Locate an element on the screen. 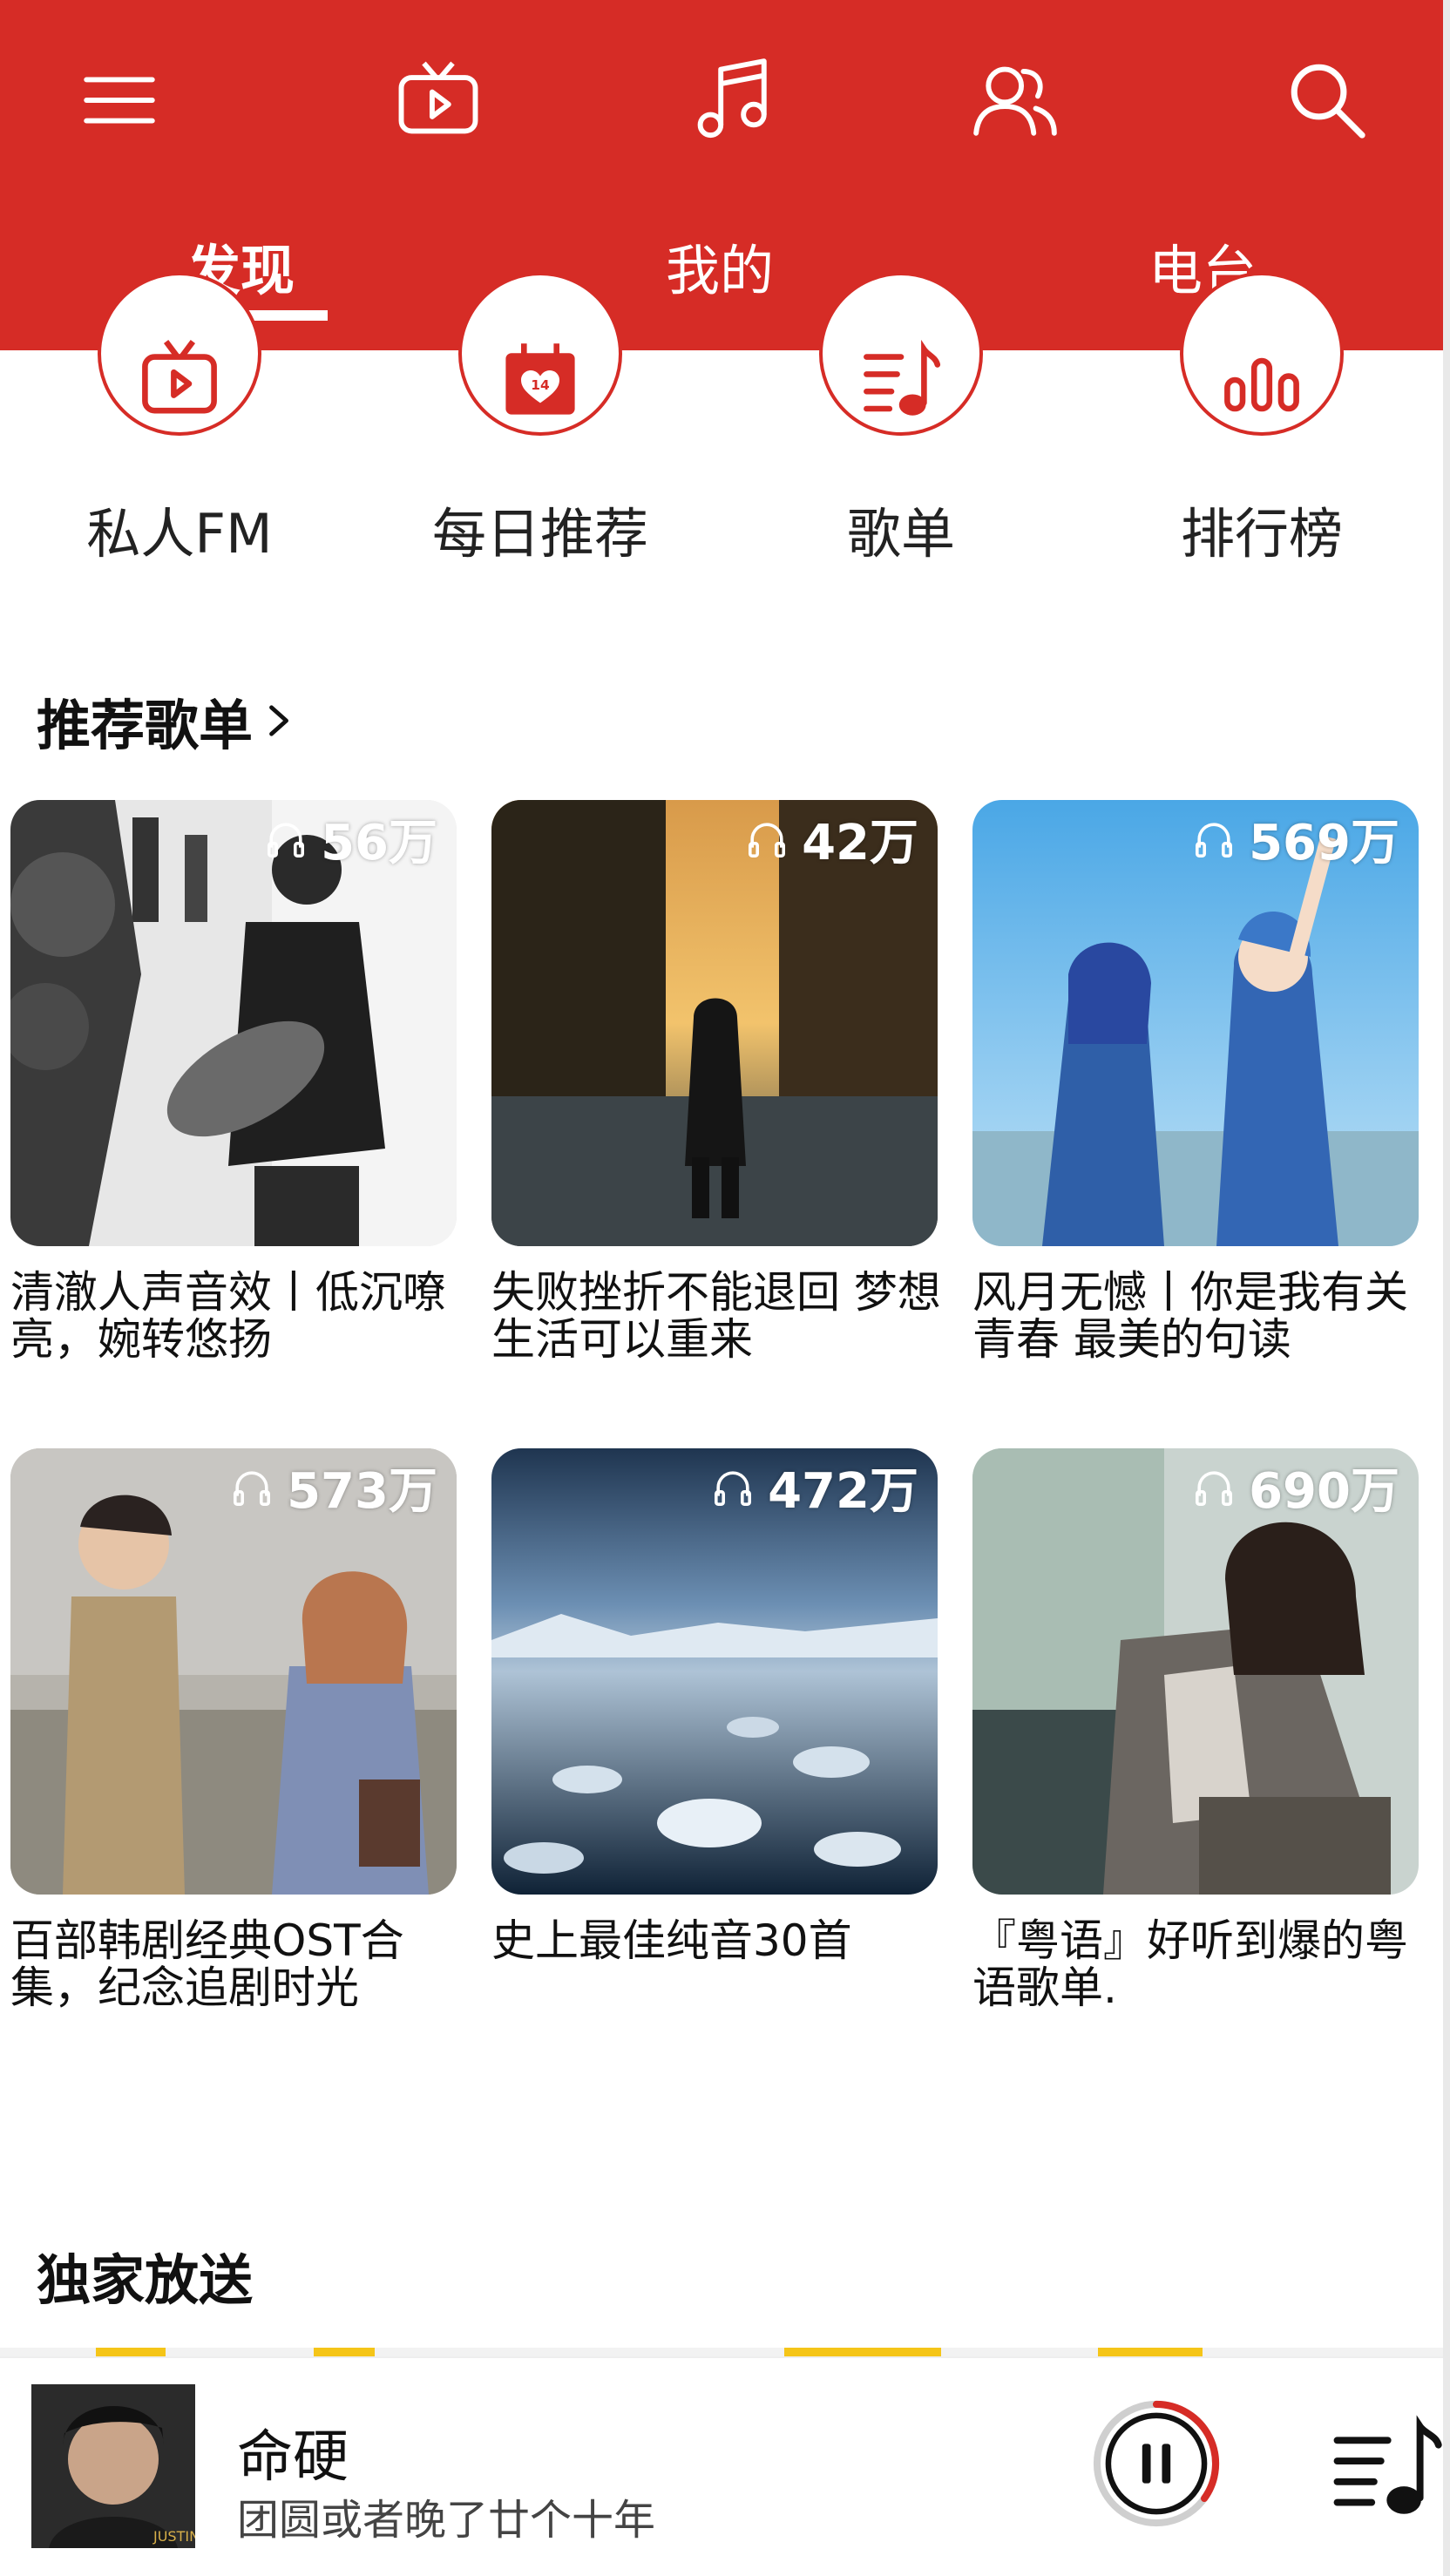 This screenshot has width=1450, height=2576. playlist-queue-button is located at coordinates (1385, 2468).